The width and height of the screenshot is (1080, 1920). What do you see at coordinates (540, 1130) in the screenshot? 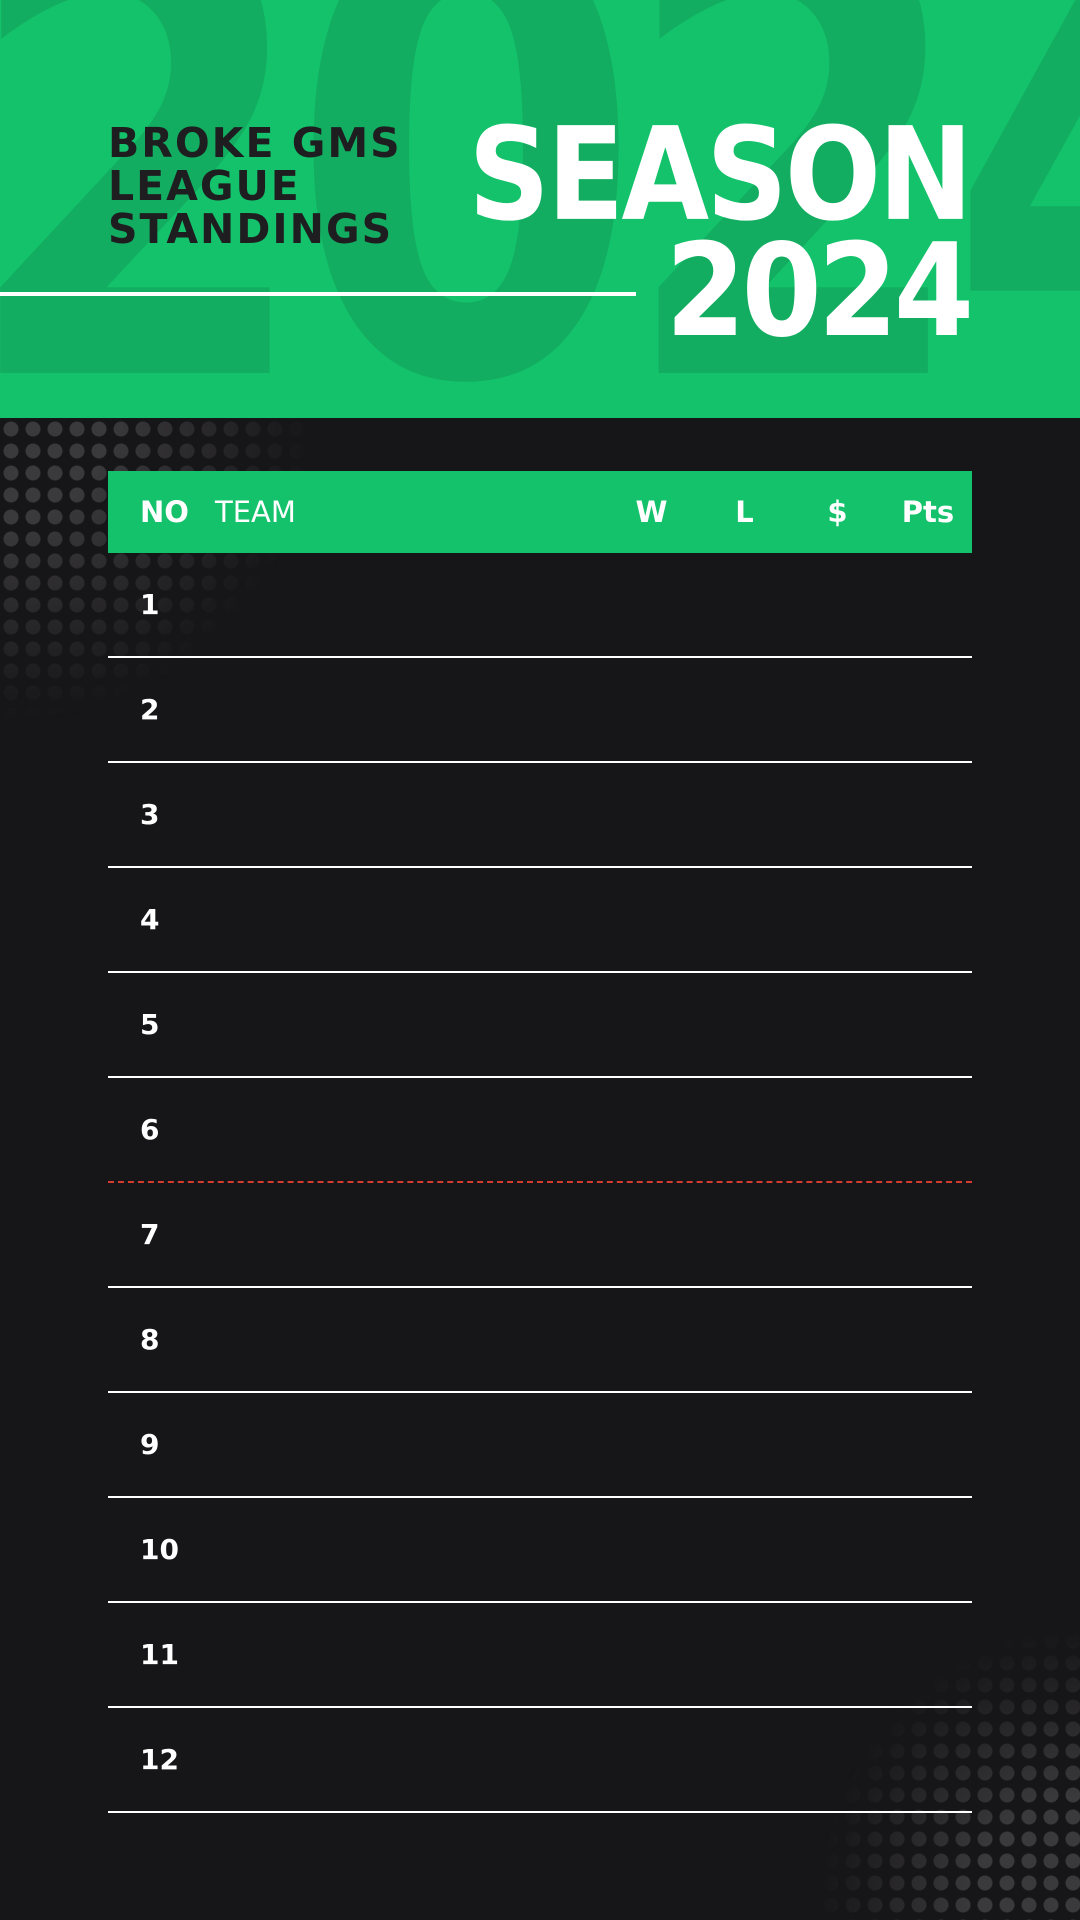
I see `table-row-cutoff: 6` at bounding box center [540, 1130].